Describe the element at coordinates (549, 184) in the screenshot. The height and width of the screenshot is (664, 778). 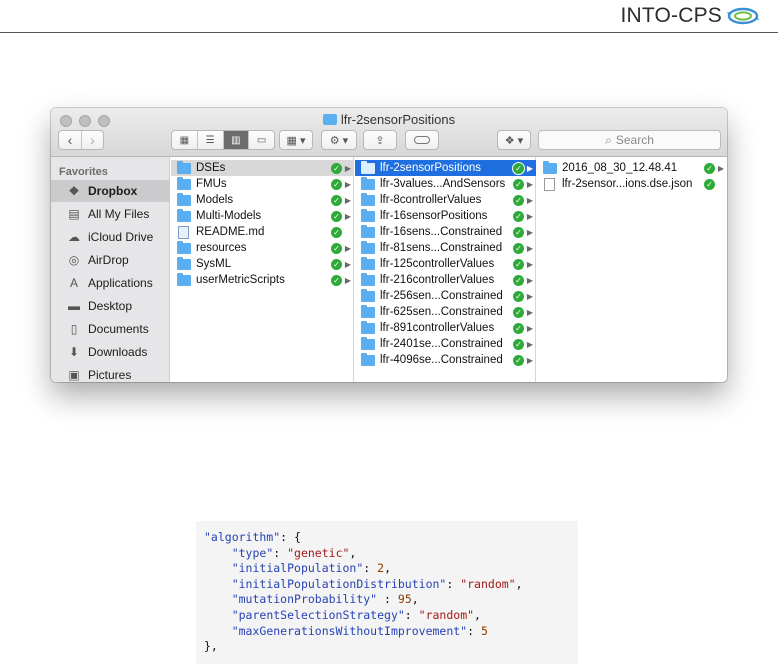
I see `document-icon` at that location.